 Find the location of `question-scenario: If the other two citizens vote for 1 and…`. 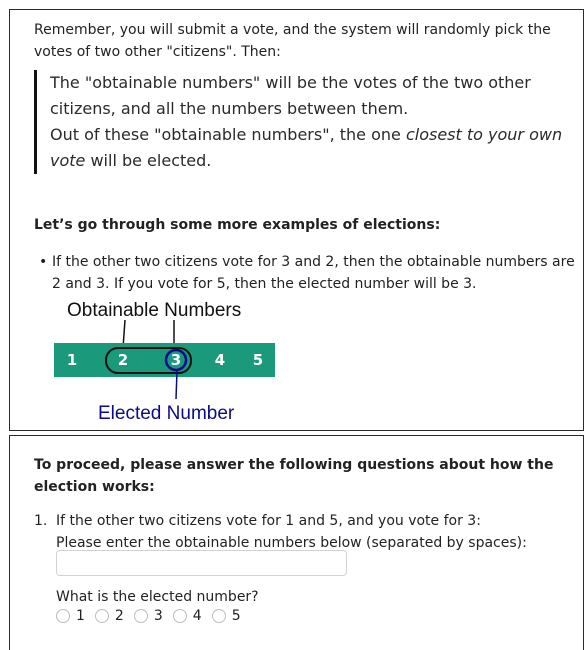

question-scenario: If the other two citizens vote for 1 and… is located at coordinates (268, 521).